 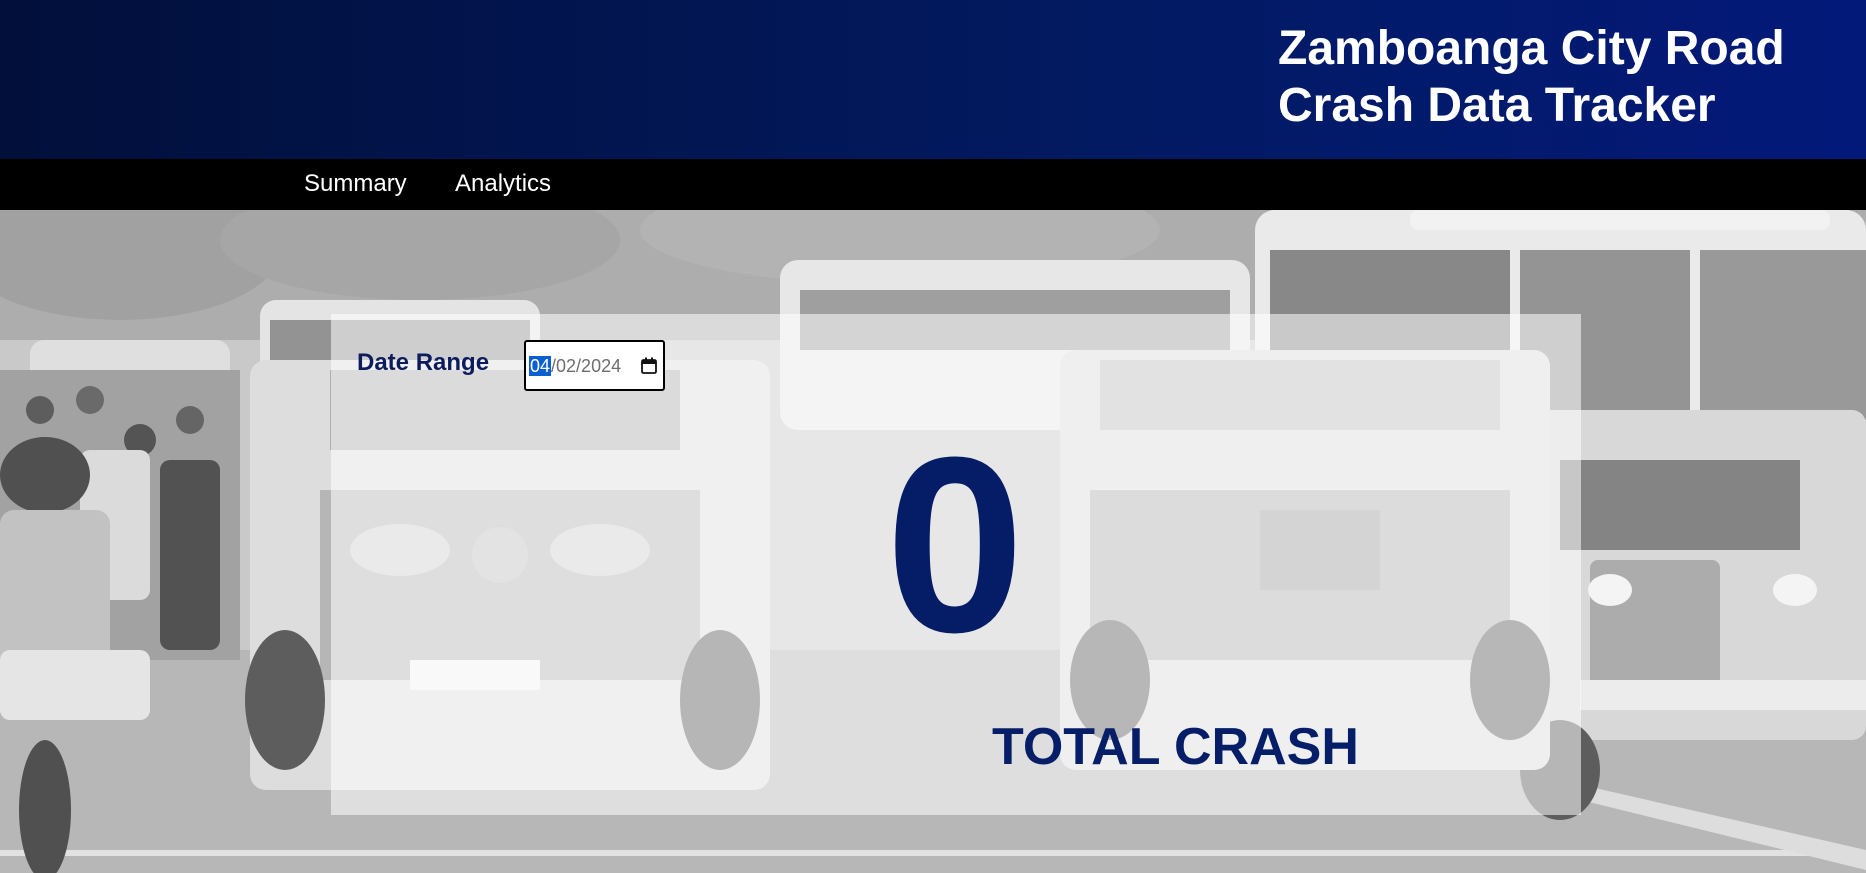 What do you see at coordinates (955, 544) in the screenshot?
I see `total-crash-count: 0` at bounding box center [955, 544].